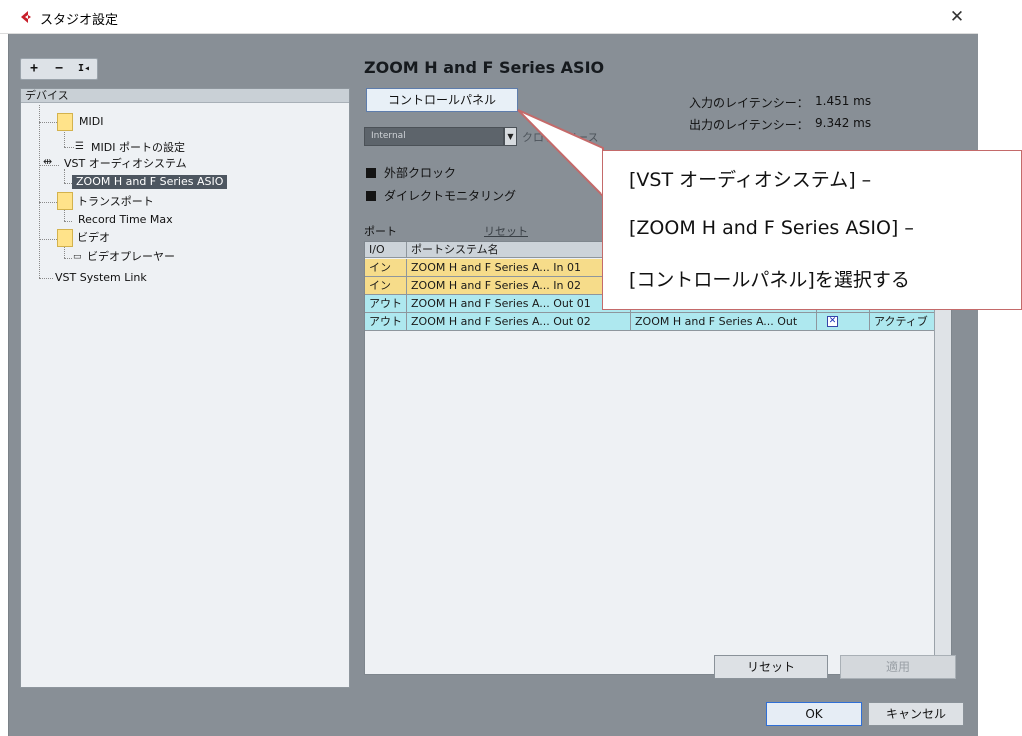 The width and height of the screenshot is (1022, 736). What do you see at coordinates (519, 268) in the screenshot?
I see `port-system-name: ZOOM H and F Series A... In 01` at bounding box center [519, 268].